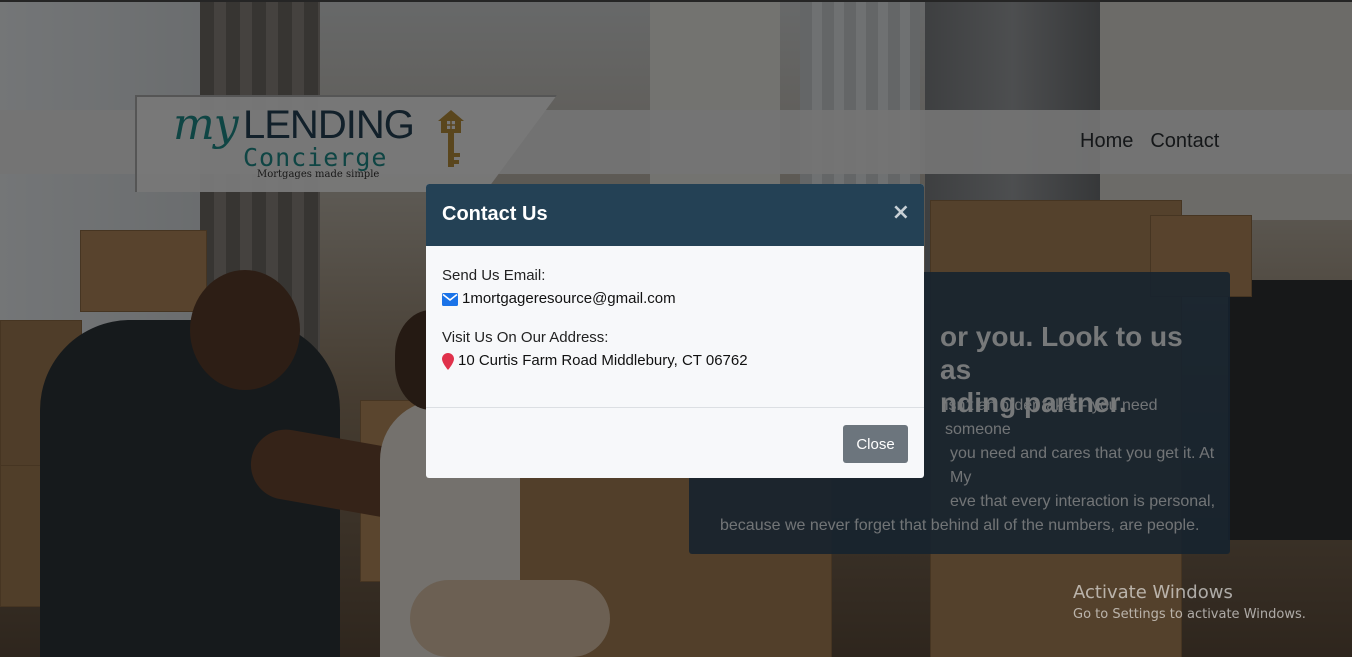 Image resolution: width=1352 pixels, height=657 pixels. Describe the element at coordinates (675, 215) in the screenshot. I see `modal-header: Contact Us ×` at that location.